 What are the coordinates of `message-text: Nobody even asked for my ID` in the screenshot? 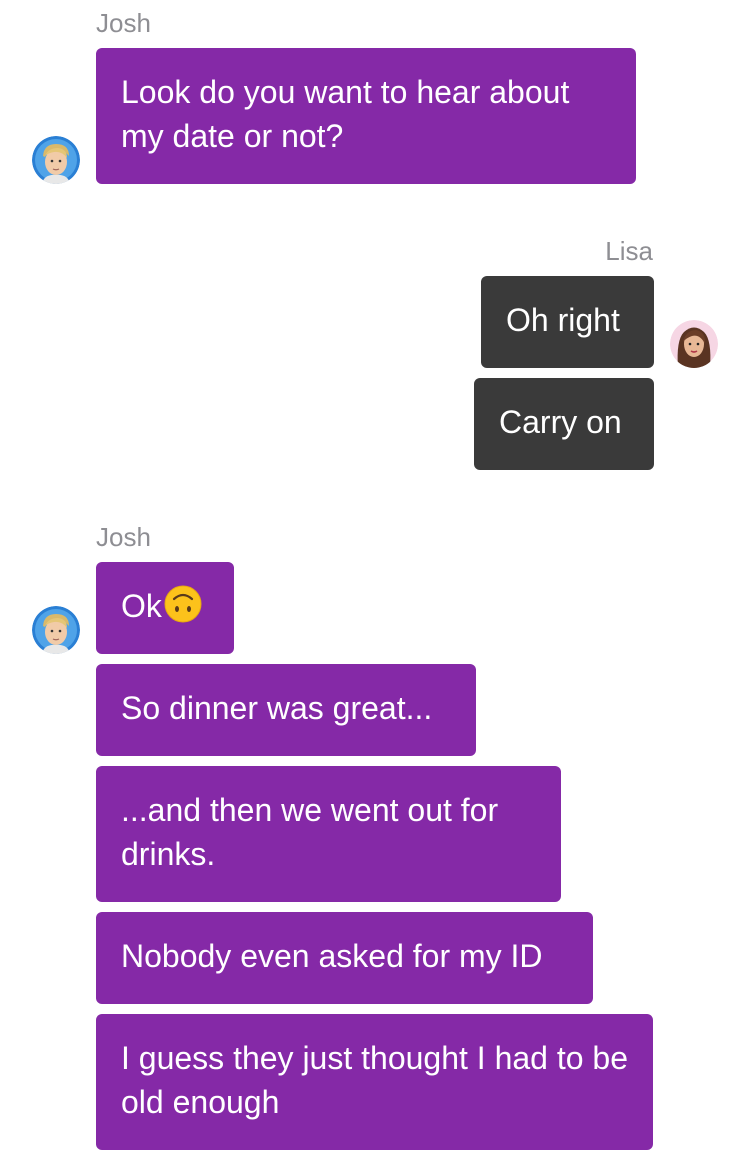 It's located at (332, 956).